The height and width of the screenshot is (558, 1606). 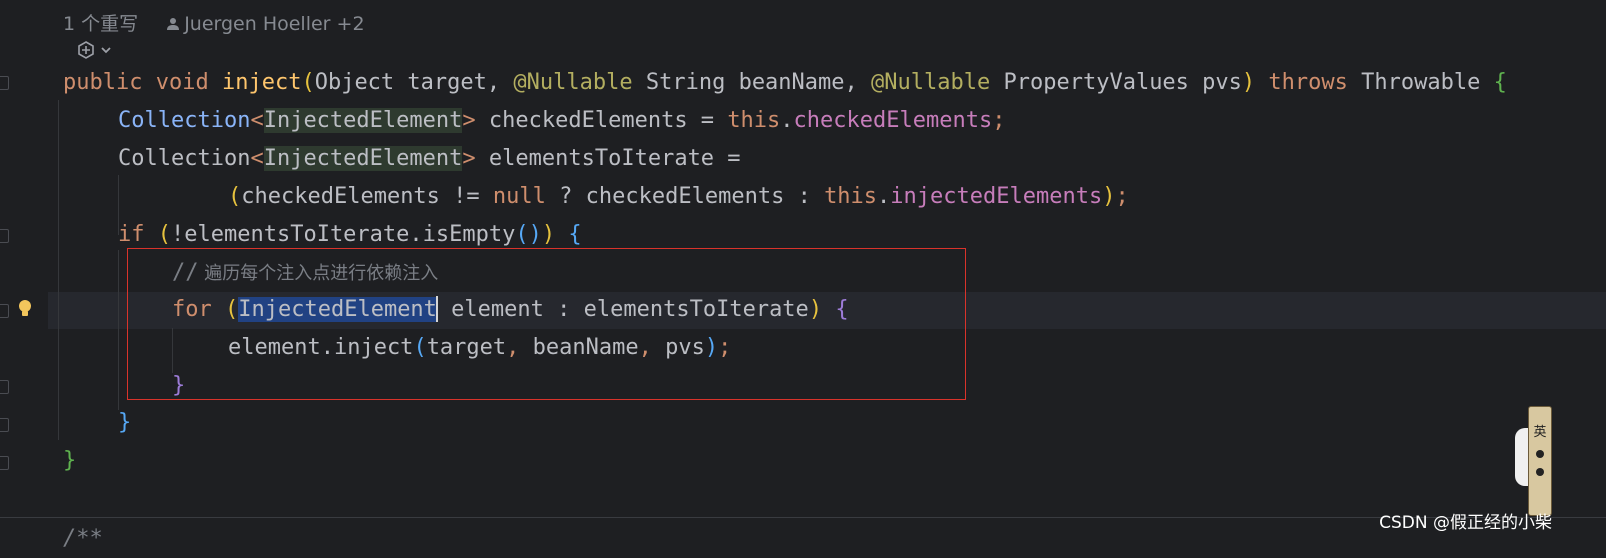 I want to click on ai-actions-hint, so click(x=94, y=50).